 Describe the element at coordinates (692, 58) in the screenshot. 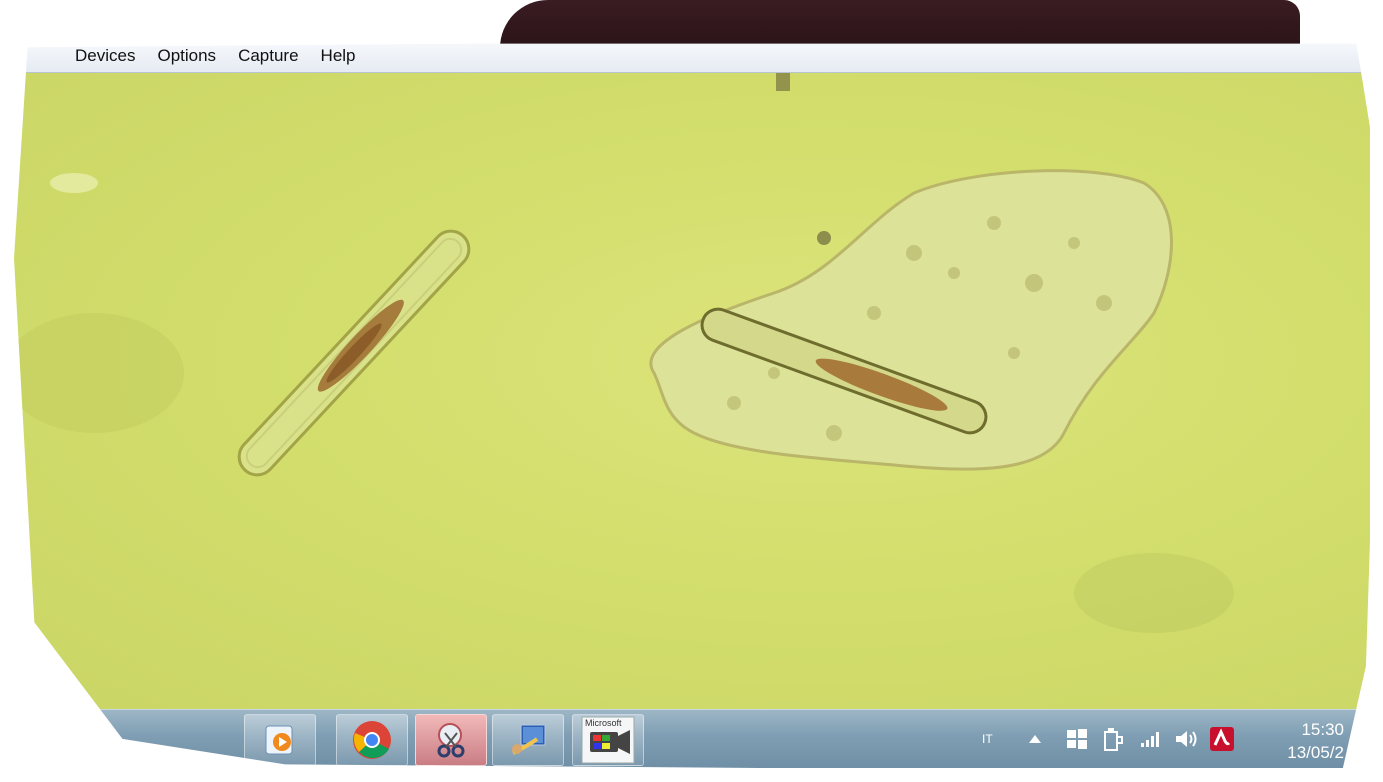

I see `menu-bar: Devices Options Capture Help` at that location.